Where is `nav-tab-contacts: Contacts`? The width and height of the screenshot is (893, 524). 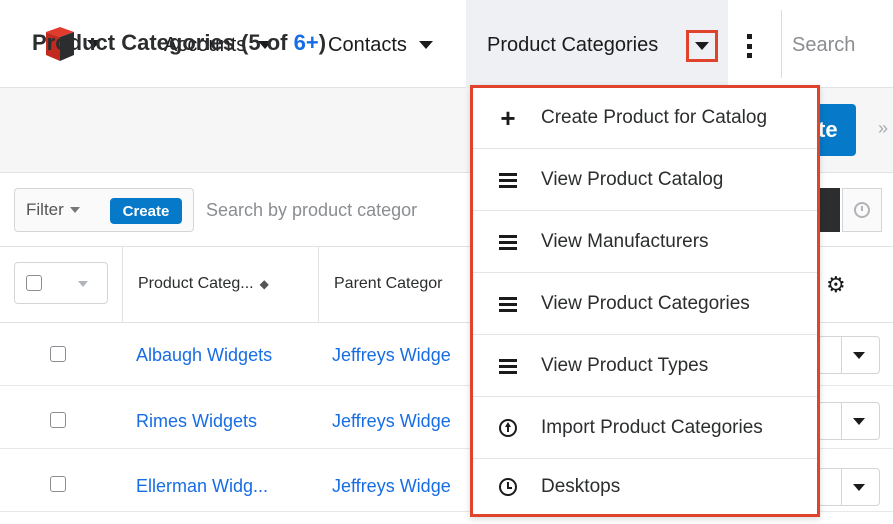 nav-tab-contacts: Contacts is located at coordinates (380, 45).